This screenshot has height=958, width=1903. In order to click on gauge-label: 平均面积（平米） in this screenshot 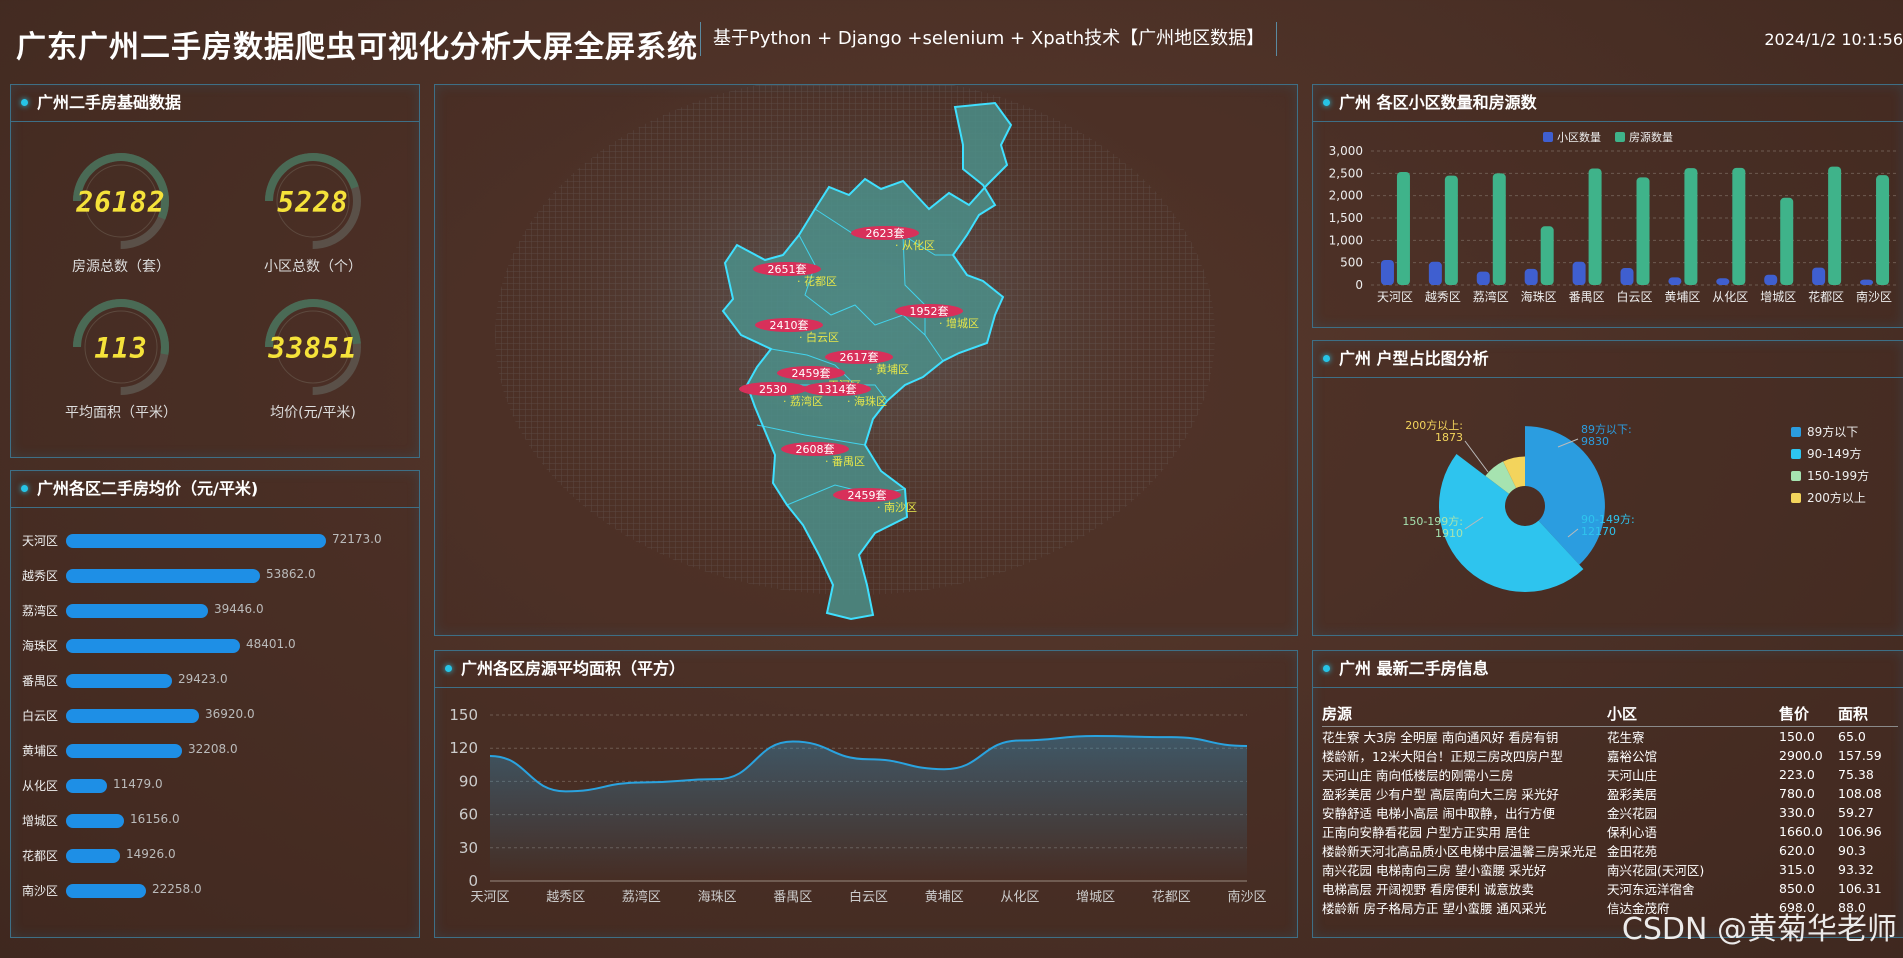, I will do `click(121, 413)`.